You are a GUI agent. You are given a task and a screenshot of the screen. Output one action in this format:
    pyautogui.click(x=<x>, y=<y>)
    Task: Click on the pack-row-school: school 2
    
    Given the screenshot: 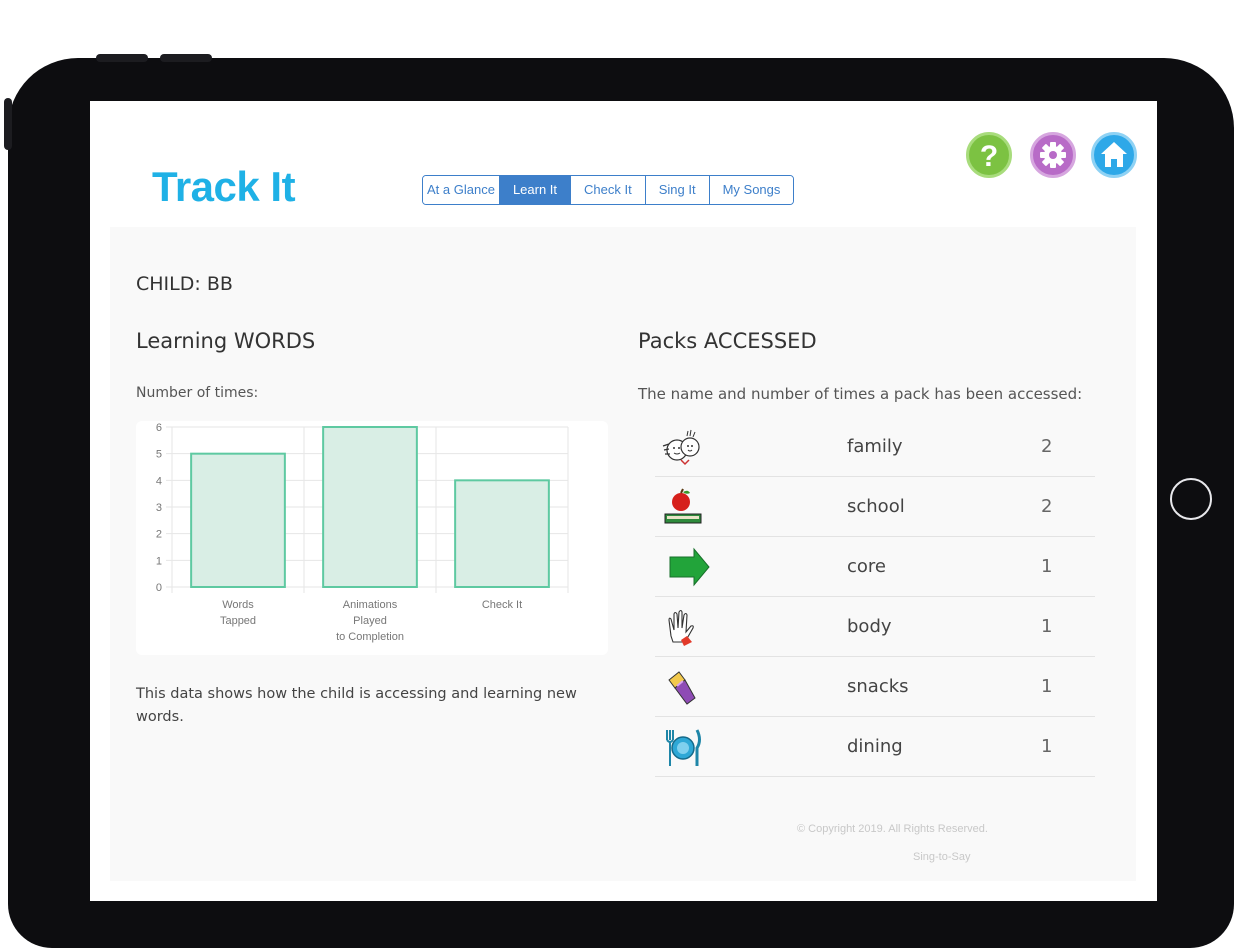 What is the action you would take?
    pyautogui.click(x=875, y=507)
    